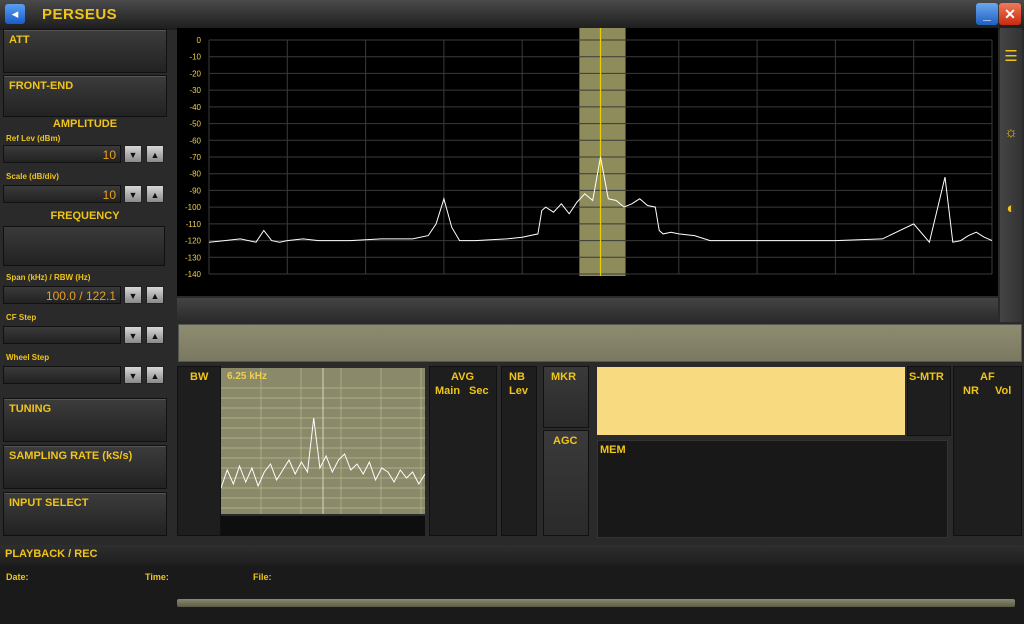  I want to click on y-tick-label: -120, so click(193, 241).